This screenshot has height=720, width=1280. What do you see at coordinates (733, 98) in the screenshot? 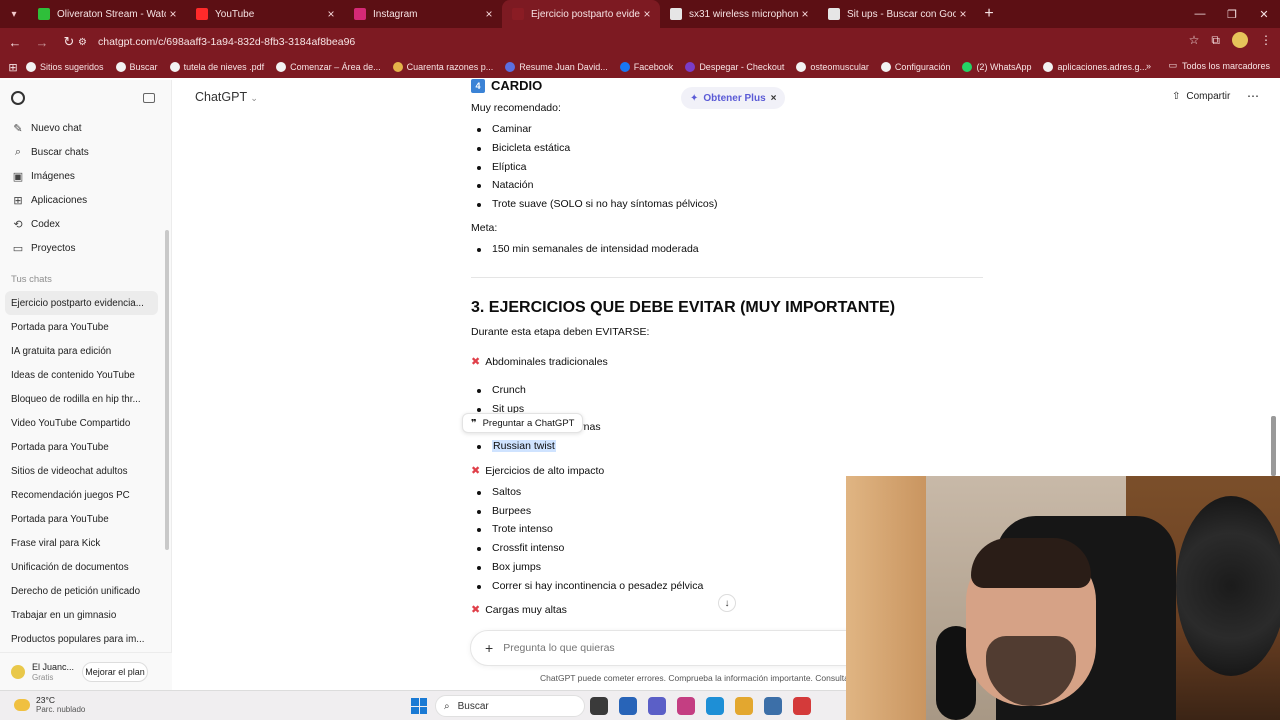
I see `get-plus-button: ✦ Obtener Plus ×` at bounding box center [733, 98].